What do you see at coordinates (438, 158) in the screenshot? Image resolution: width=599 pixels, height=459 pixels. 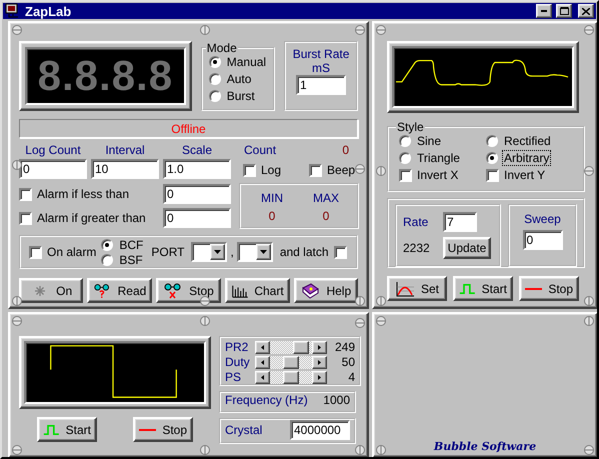 I see `radio-label: Triangle` at bounding box center [438, 158].